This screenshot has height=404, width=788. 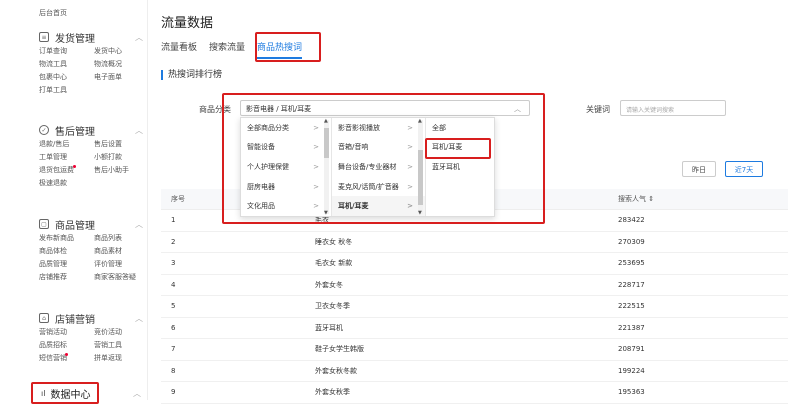 What do you see at coordinates (66, 90) in the screenshot?
I see `sidebar-item: 打单工具` at bounding box center [66, 90].